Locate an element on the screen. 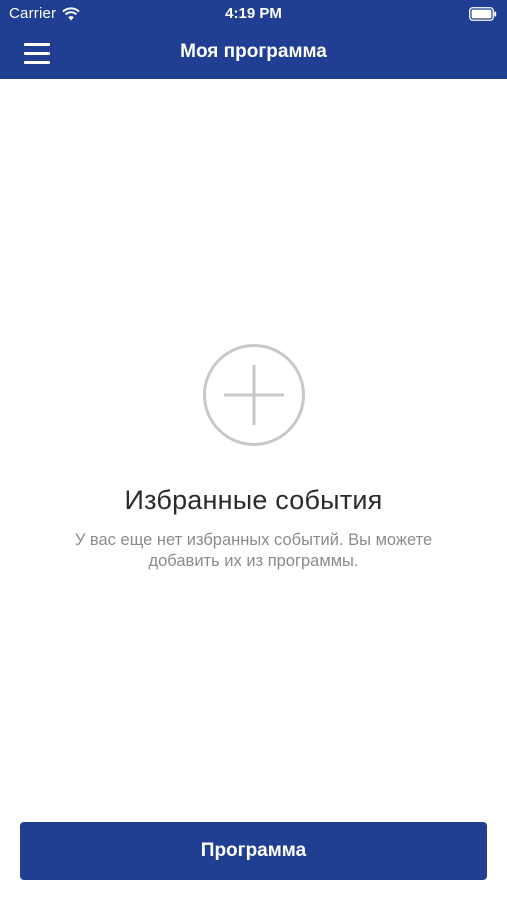 The image size is (507, 900). clock: 4:19 PM is located at coordinates (253, 13).